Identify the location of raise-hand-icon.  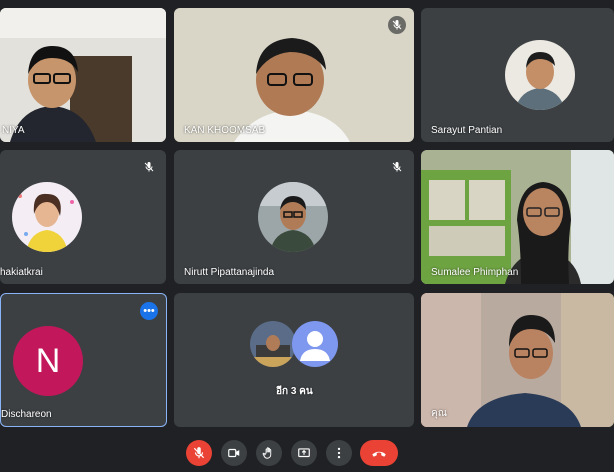
(267, 453).